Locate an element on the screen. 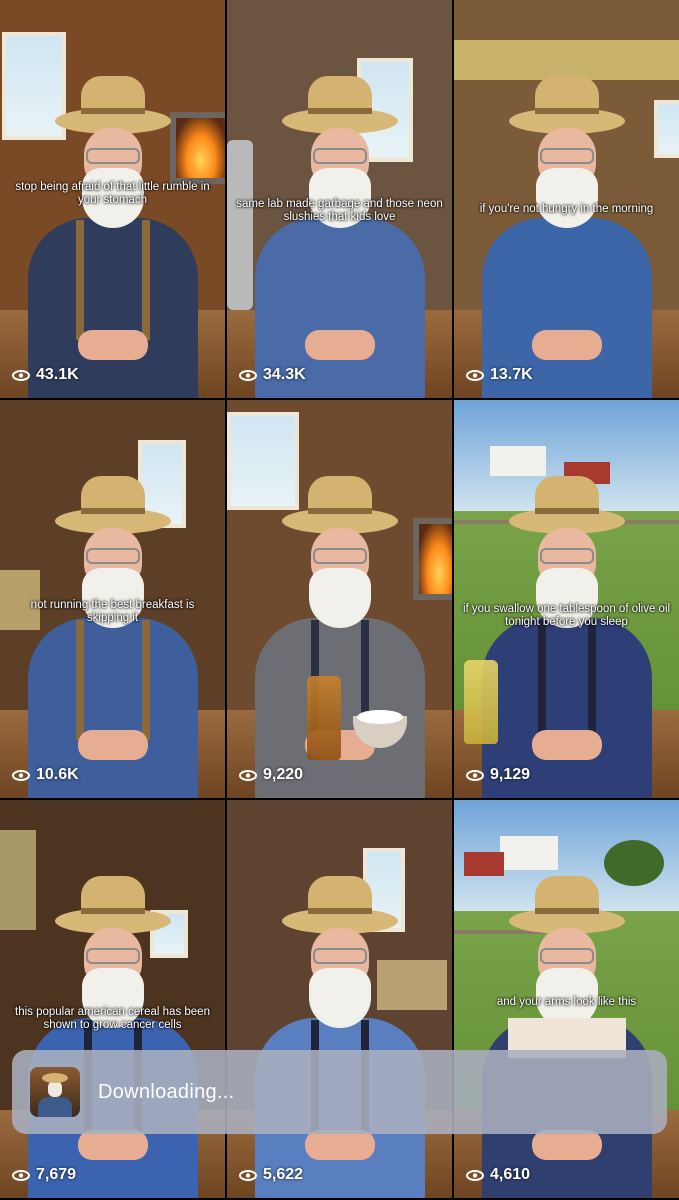 The height and width of the screenshot is (1200, 679). view-count: 5,622 is located at coordinates (271, 1175).